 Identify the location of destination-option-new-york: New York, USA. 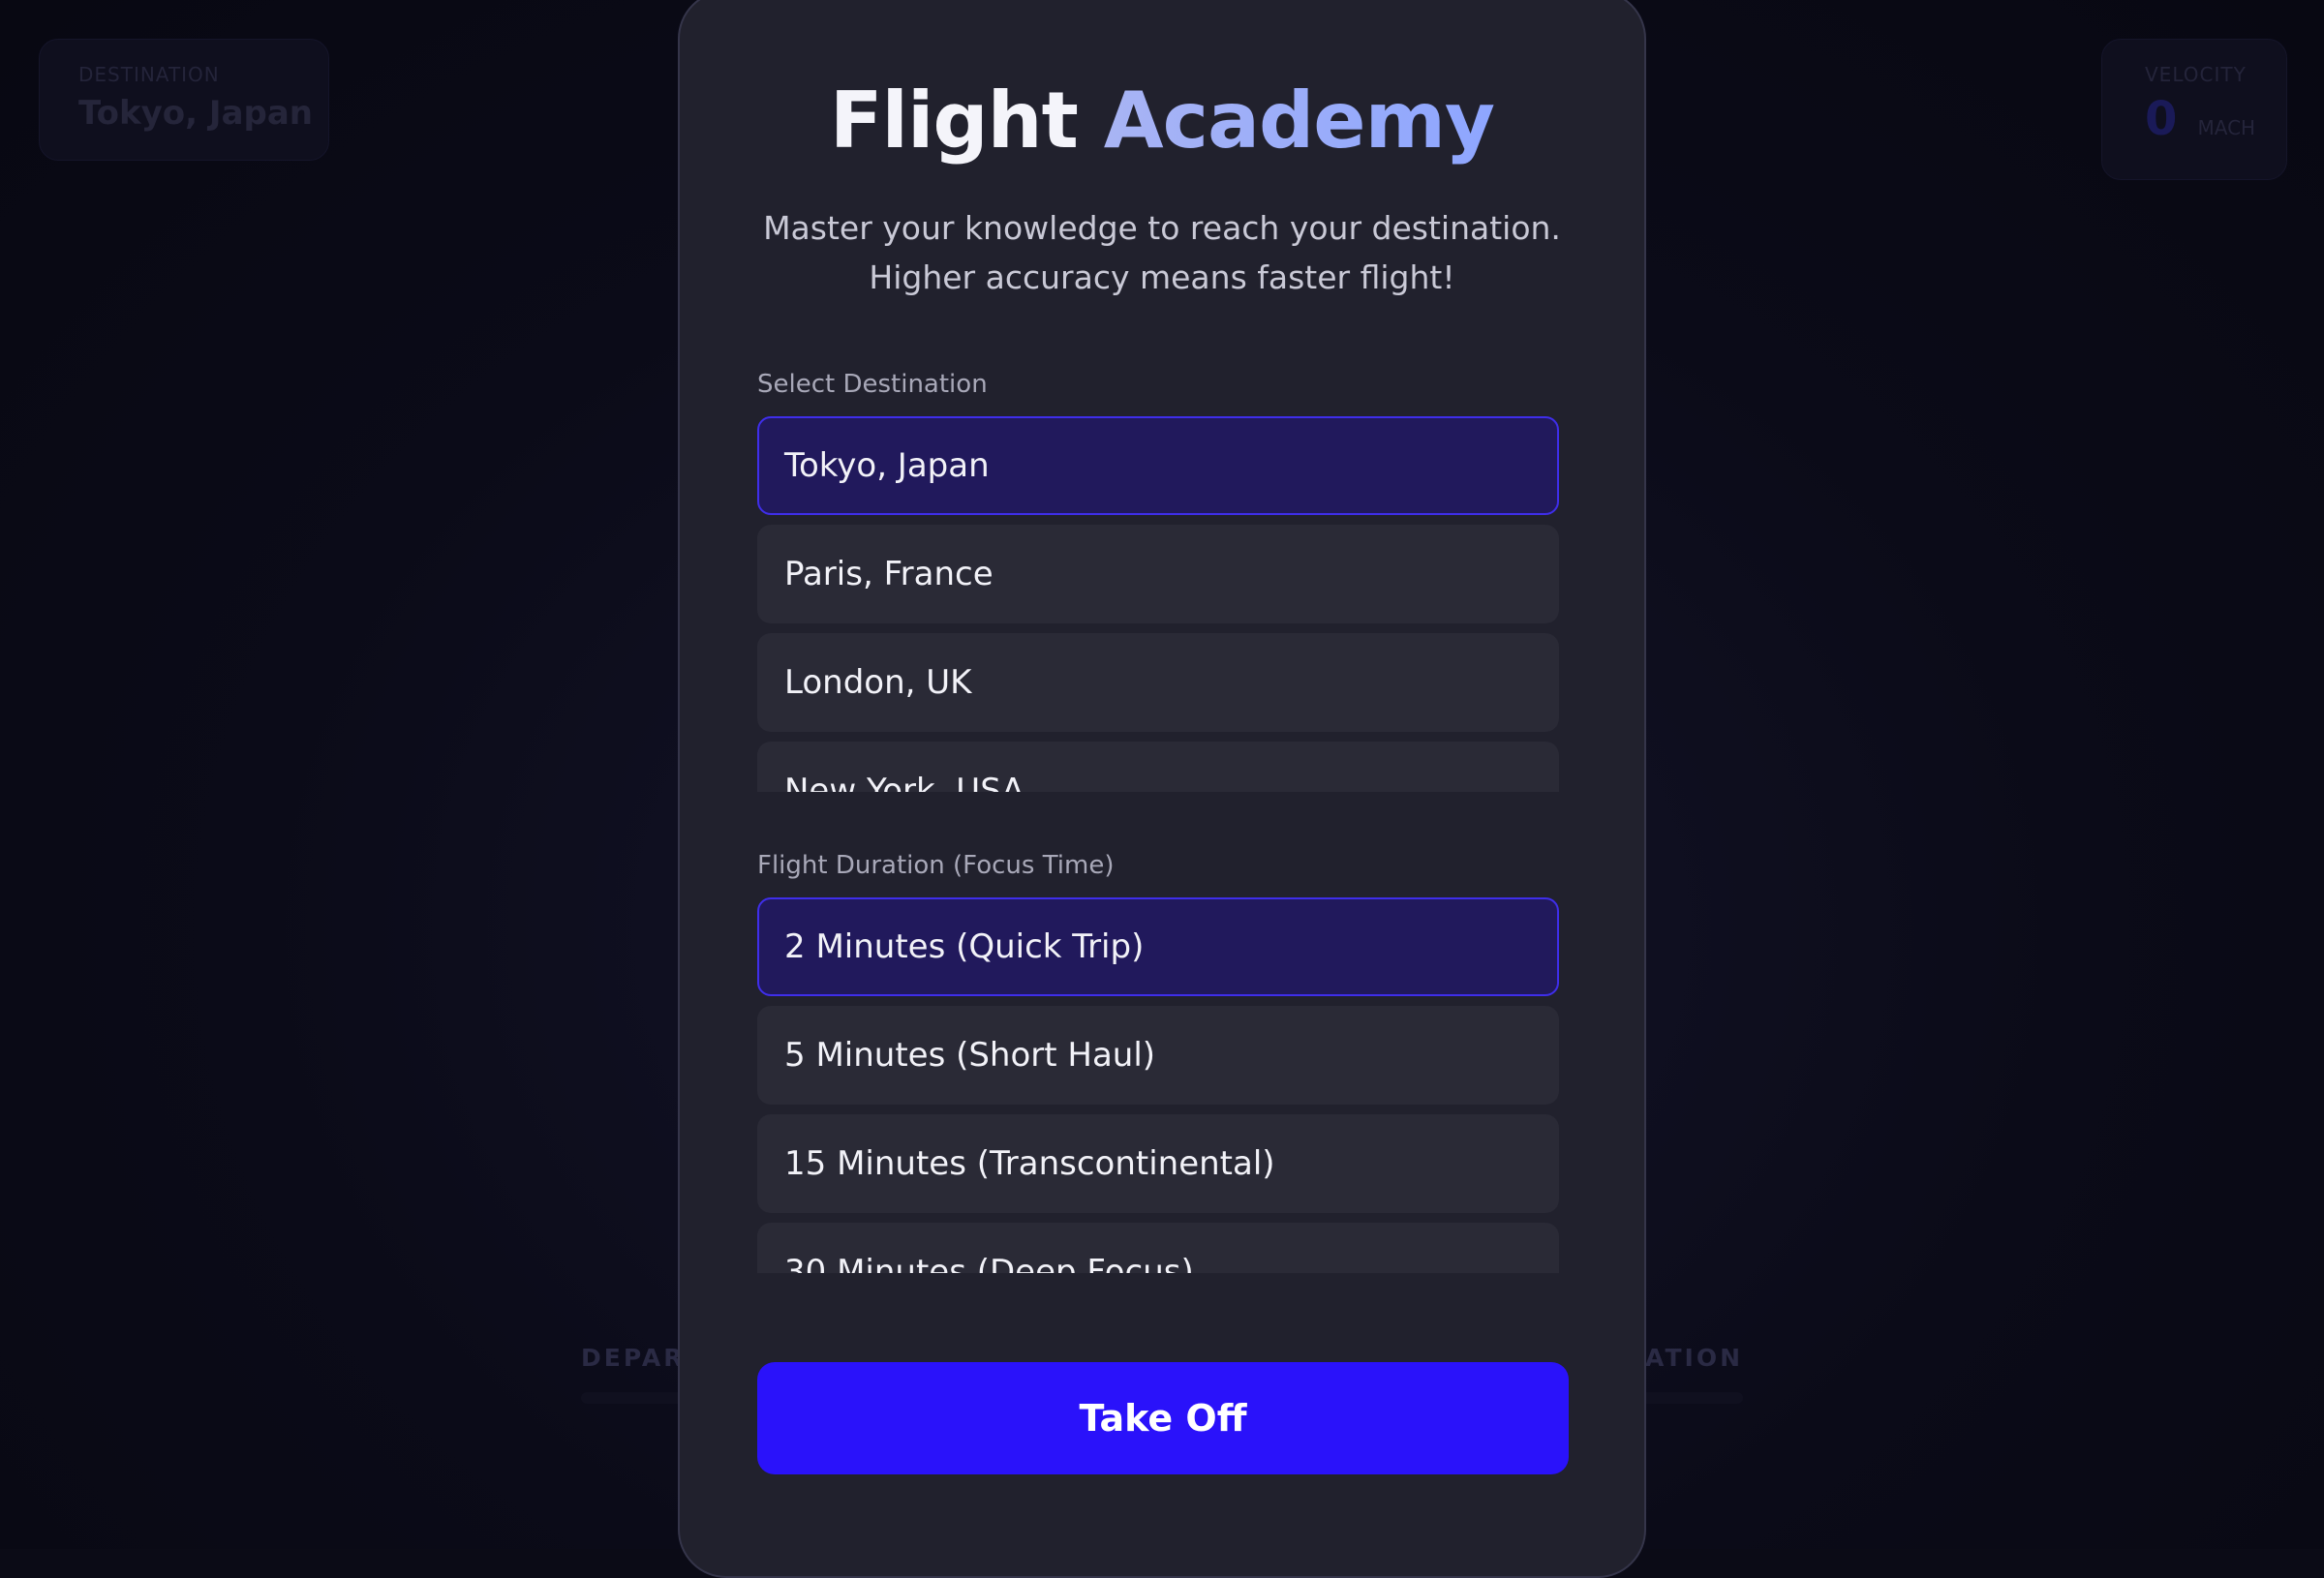
(1158, 767).